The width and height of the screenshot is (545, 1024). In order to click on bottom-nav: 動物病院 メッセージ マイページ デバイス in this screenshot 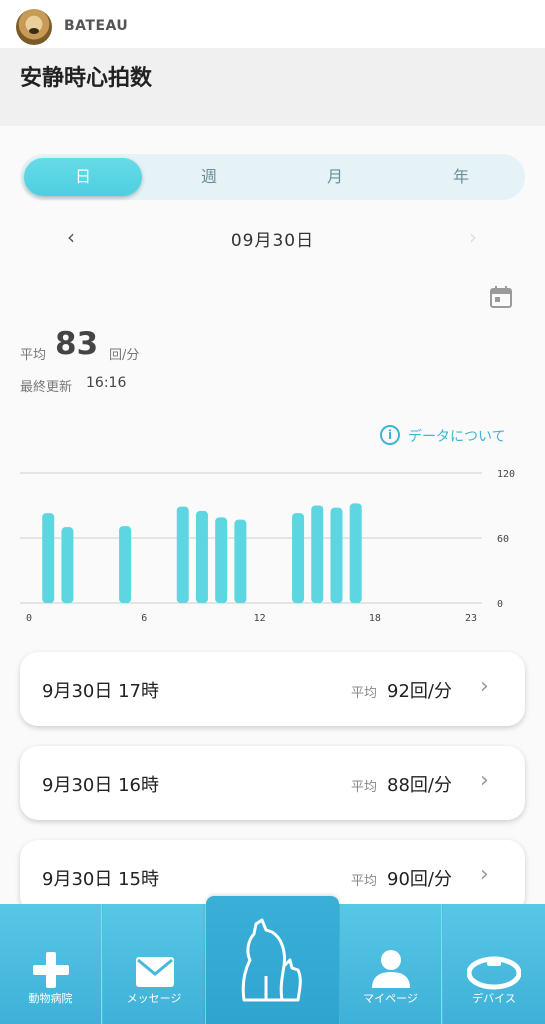, I will do `click(272, 960)`.